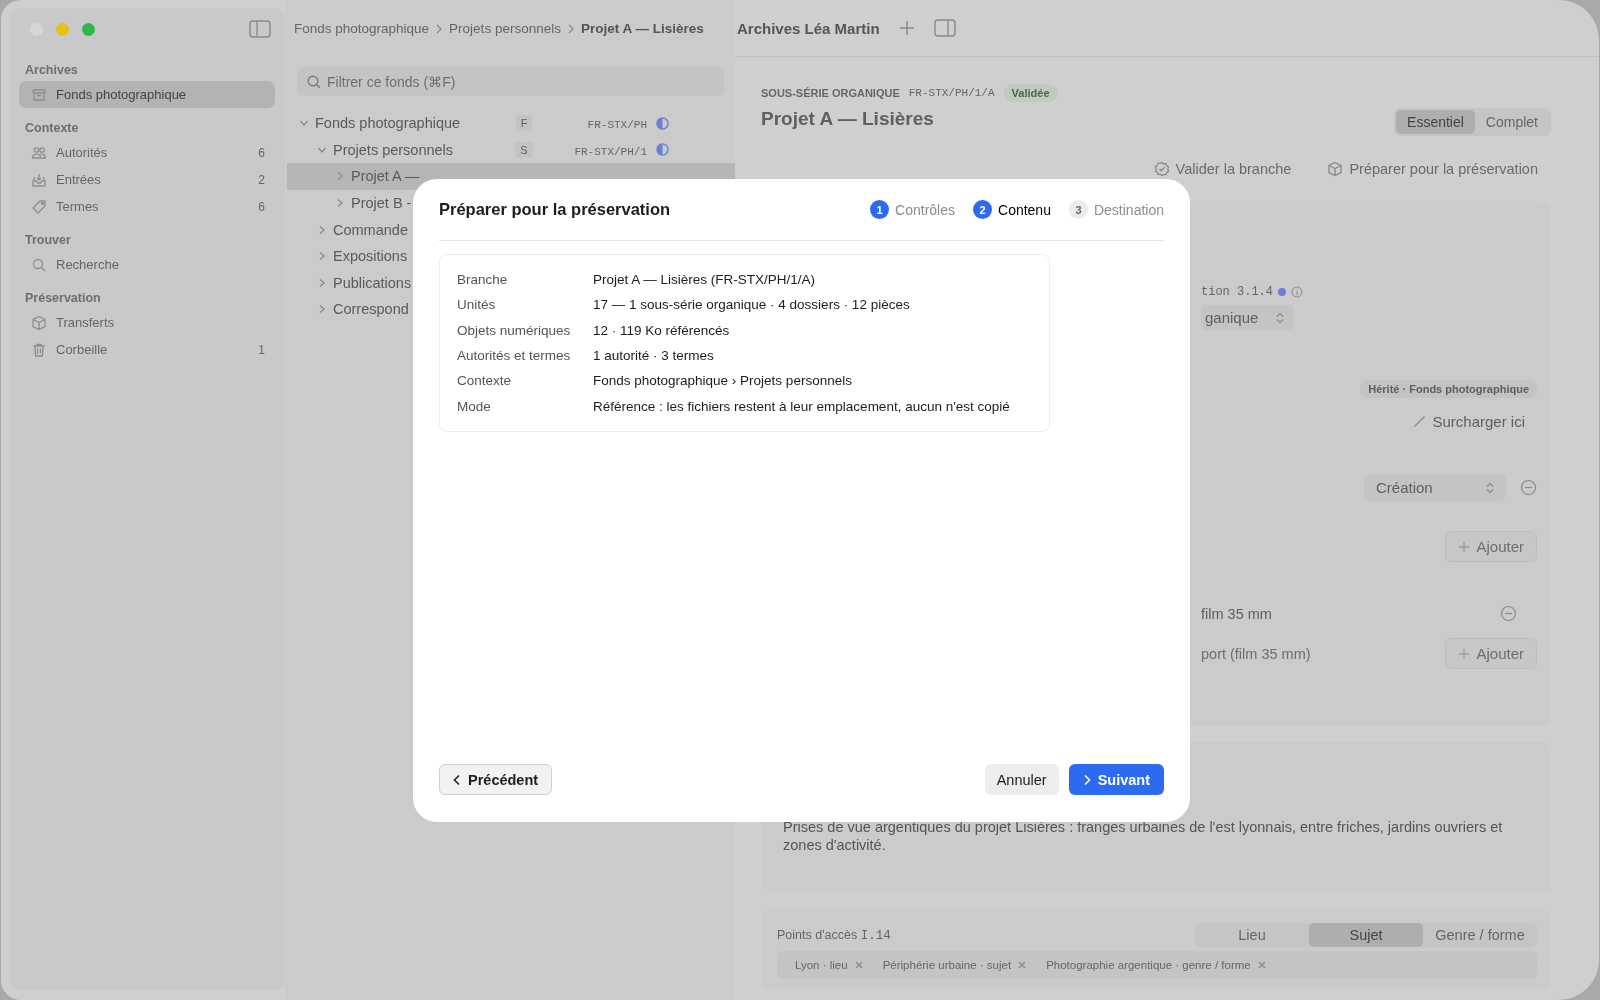  I want to click on access-point-tag: Photographie argentique · genre / forme, so click(1156, 965).